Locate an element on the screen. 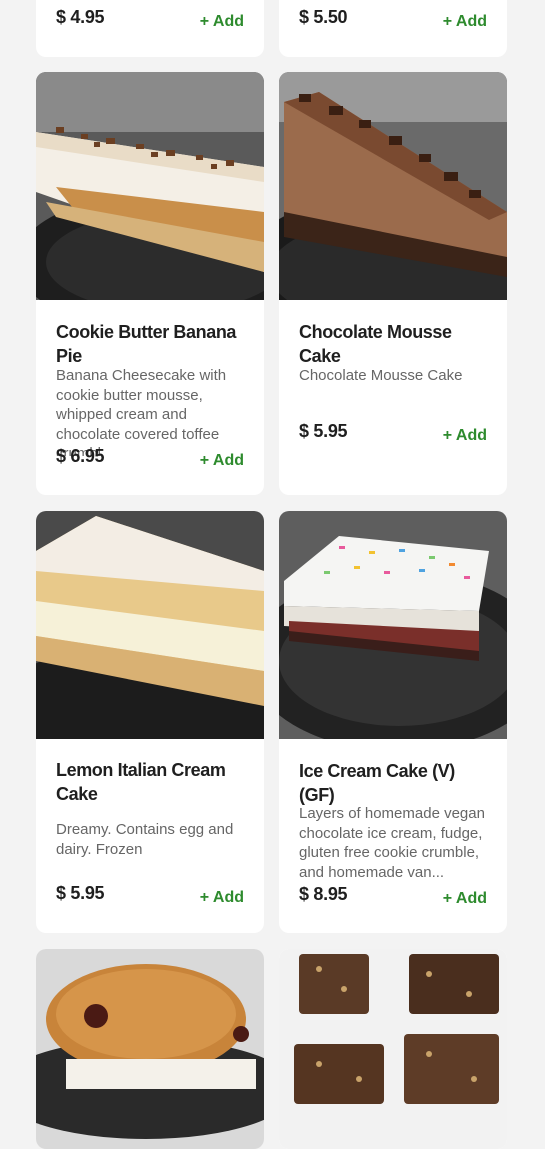  brownie-squares-photo is located at coordinates (393, 1049).